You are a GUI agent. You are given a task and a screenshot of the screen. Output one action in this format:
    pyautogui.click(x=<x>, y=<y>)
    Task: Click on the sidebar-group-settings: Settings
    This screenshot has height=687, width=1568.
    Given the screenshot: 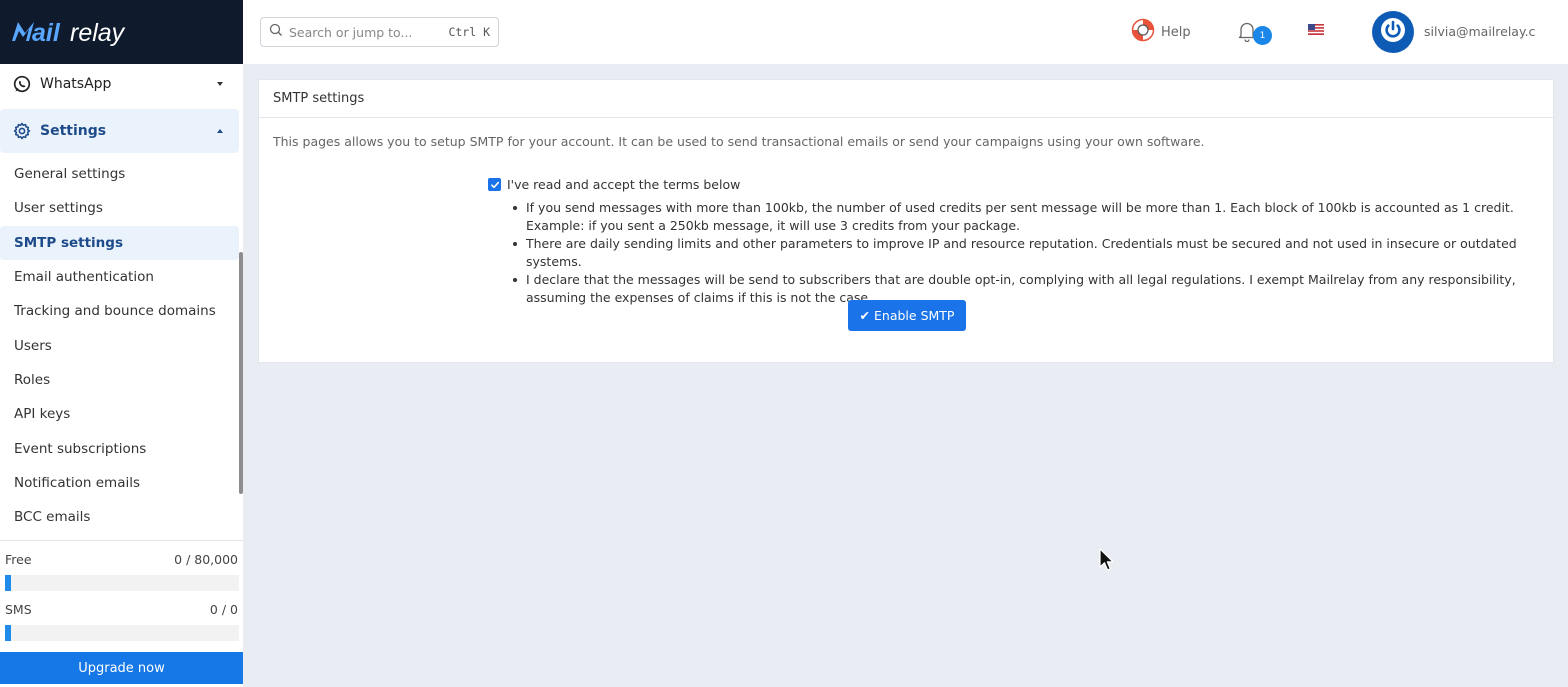 What is the action you would take?
    pyautogui.click(x=119, y=131)
    